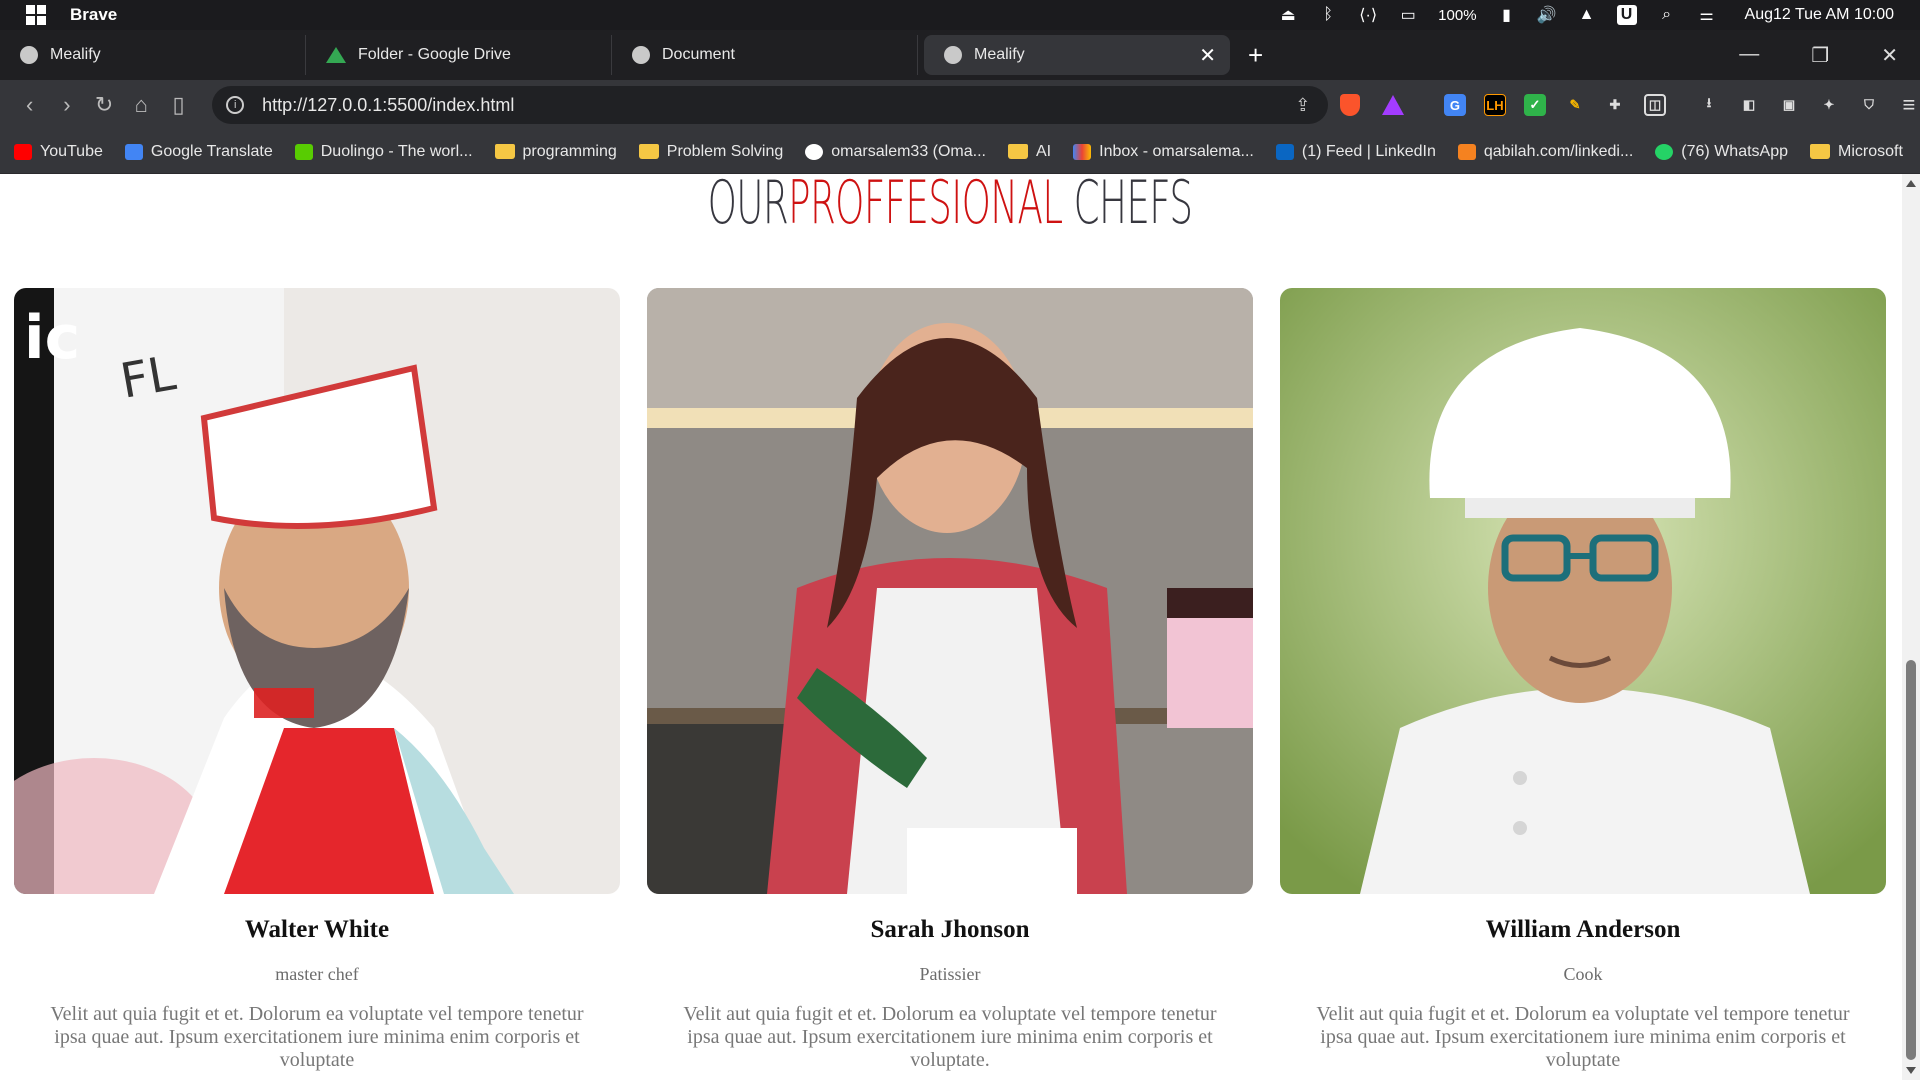 The width and height of the screenshot is (1920, 1080). I want to click on translate-extension-icon: G, so click(1454, 105).